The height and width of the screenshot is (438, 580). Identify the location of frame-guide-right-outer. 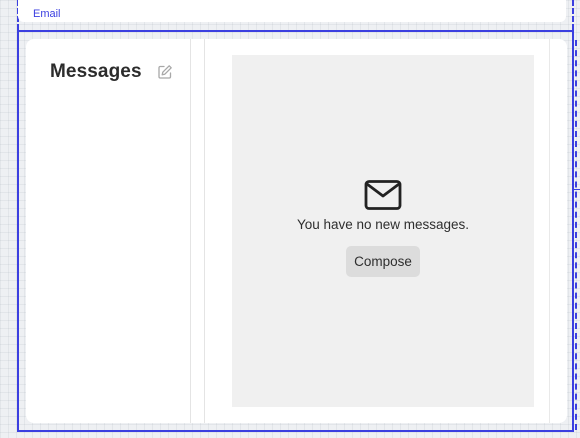
(576, 235).